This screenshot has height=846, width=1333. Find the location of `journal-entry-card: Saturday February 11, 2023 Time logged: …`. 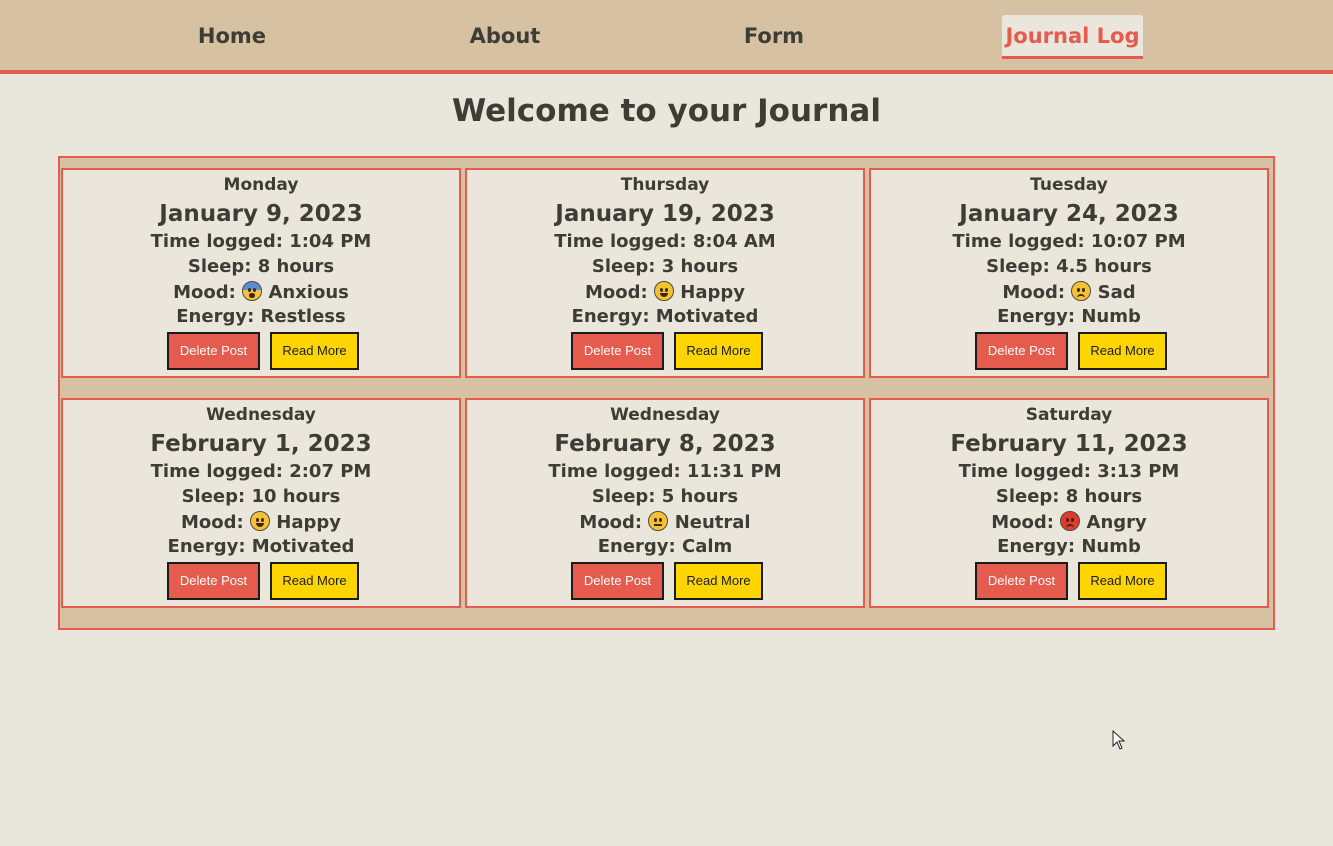

journal-entry-card: Saturday February 11, 2023 Time logged: … is located at coordinates (1069, 503).